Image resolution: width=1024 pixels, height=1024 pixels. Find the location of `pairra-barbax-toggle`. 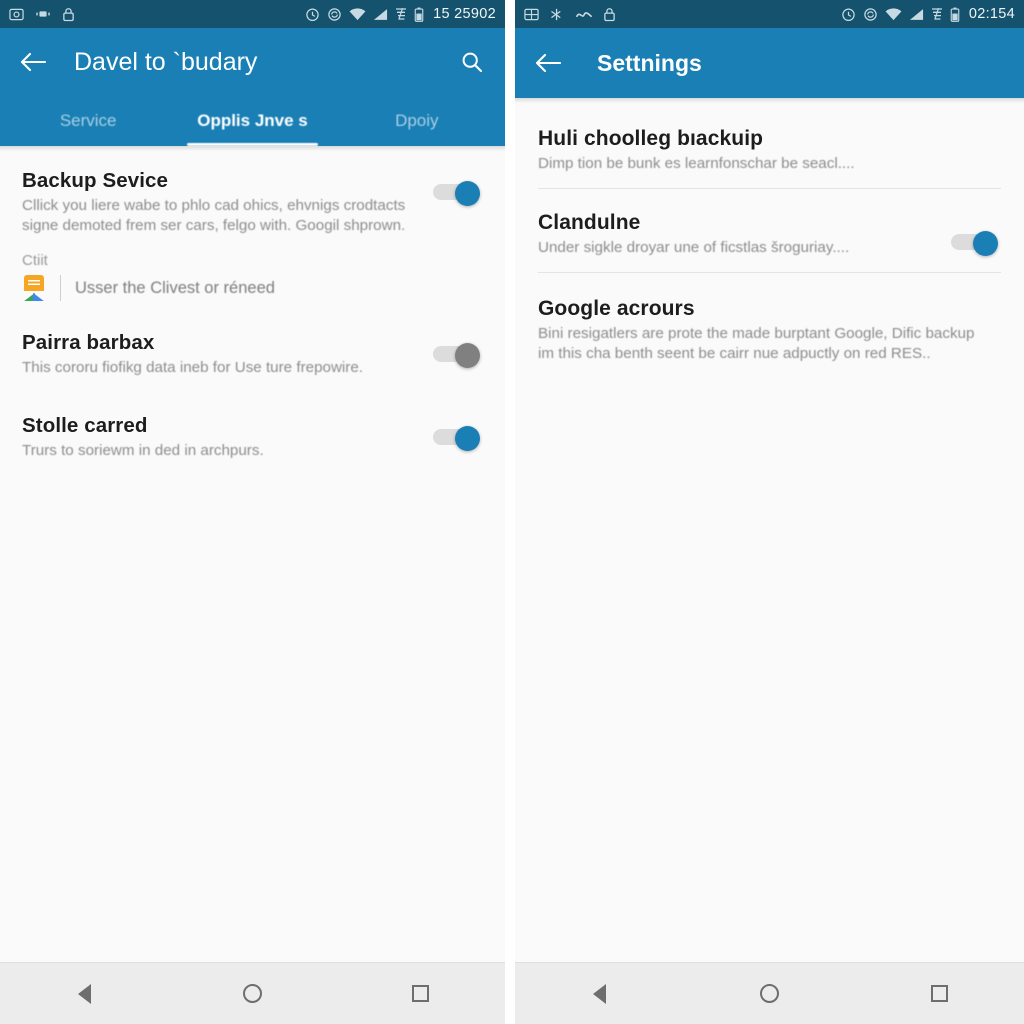

pairra-barbax-toggle is located at coordinates (458, 356).